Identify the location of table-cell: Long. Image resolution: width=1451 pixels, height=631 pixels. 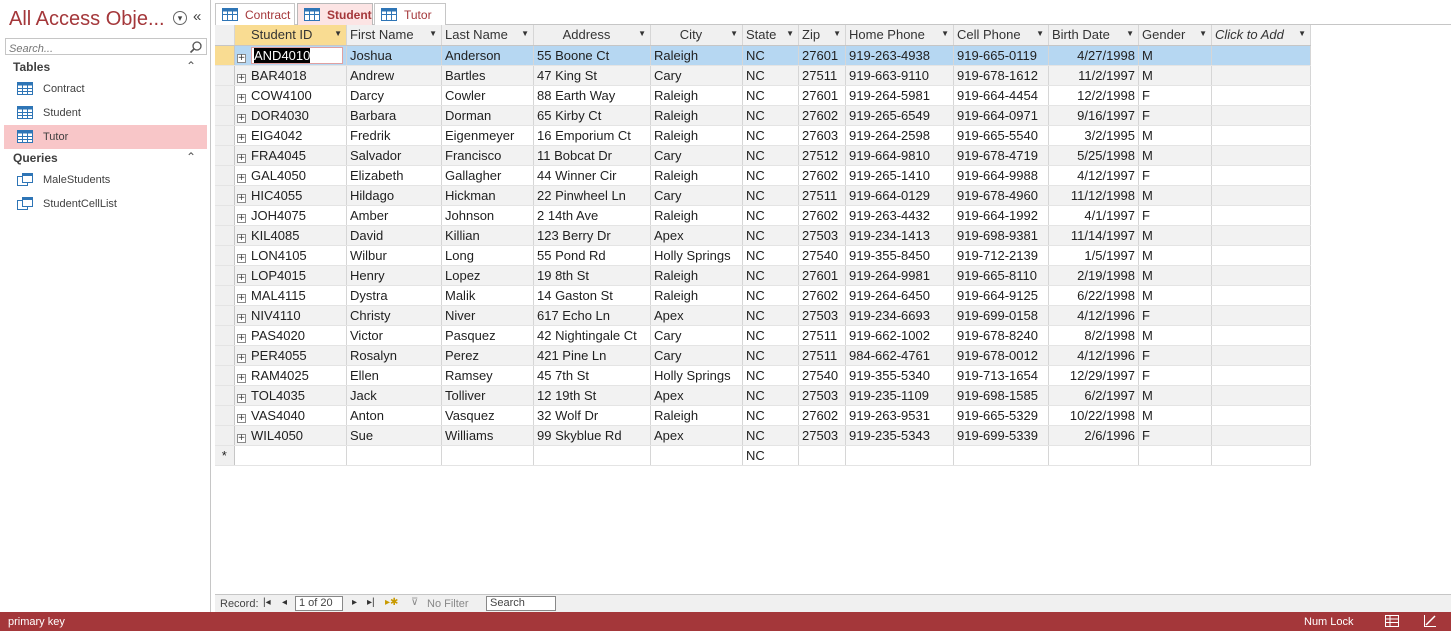
(487, 255).